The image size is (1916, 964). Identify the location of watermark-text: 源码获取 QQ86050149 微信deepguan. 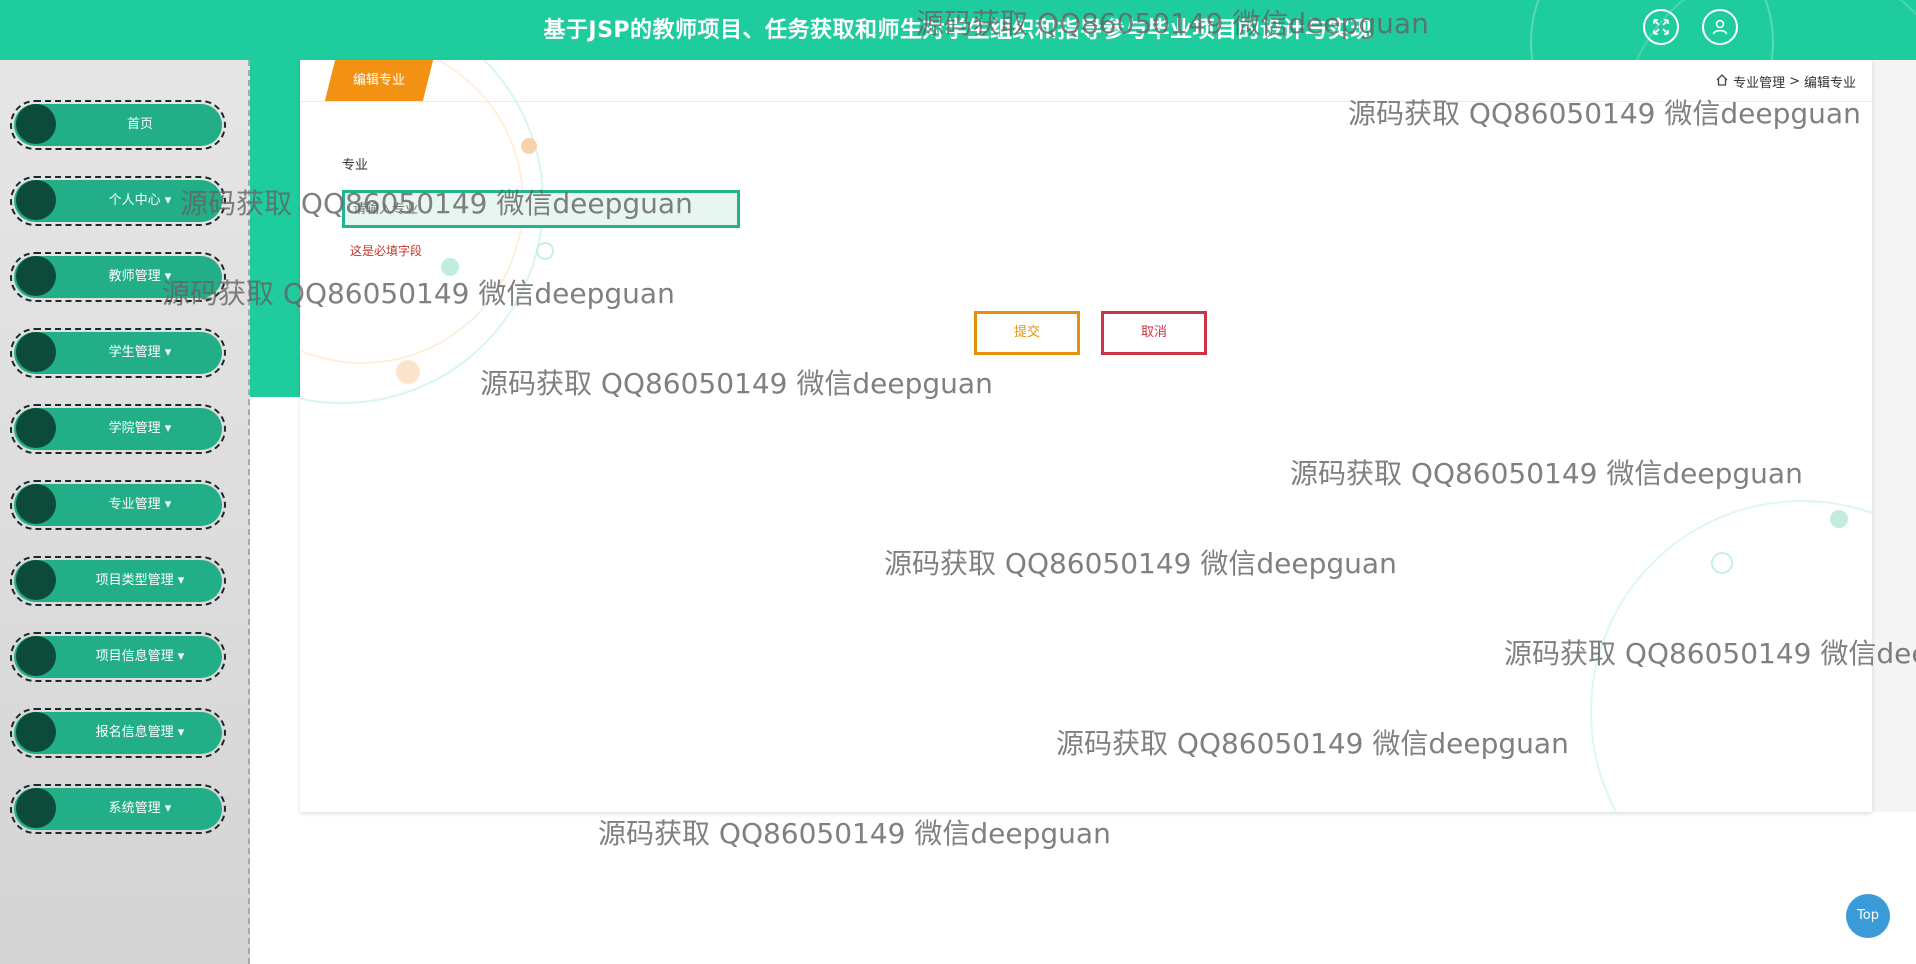
(854, 833).